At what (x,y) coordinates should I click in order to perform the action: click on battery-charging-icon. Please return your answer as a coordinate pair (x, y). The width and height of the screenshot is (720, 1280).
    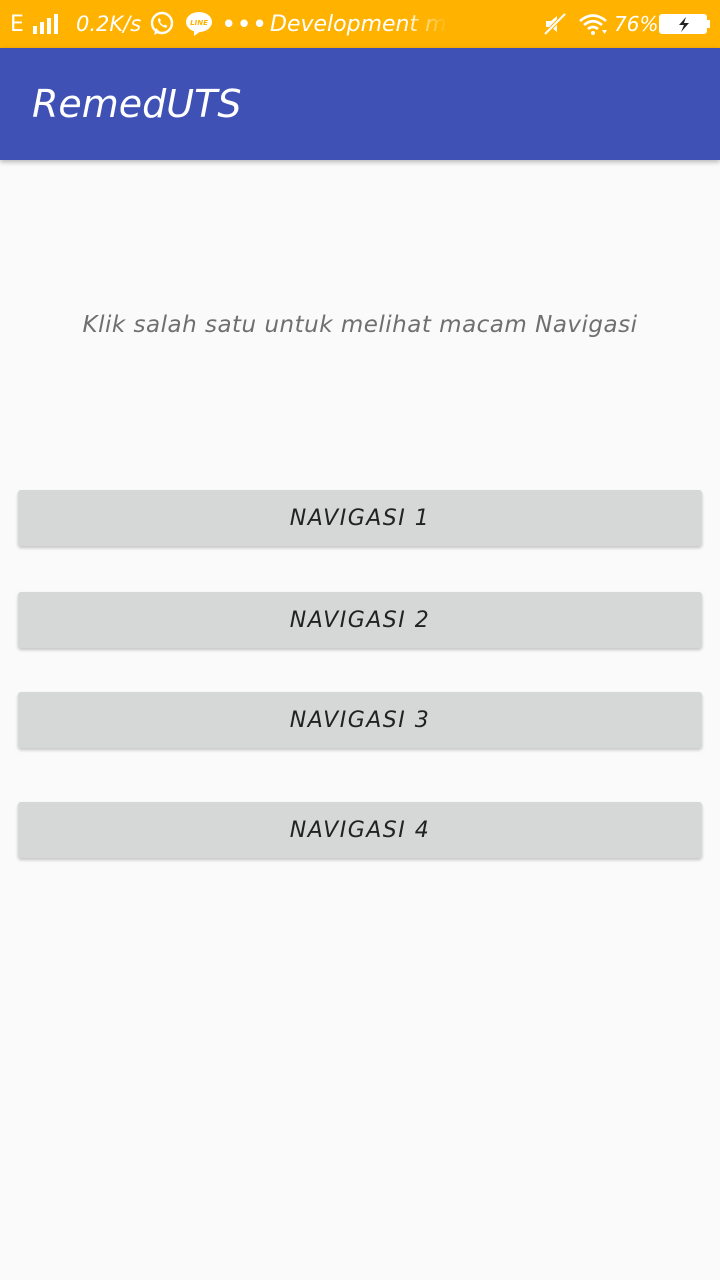
    Looking at the image, I should click on (685, 24).